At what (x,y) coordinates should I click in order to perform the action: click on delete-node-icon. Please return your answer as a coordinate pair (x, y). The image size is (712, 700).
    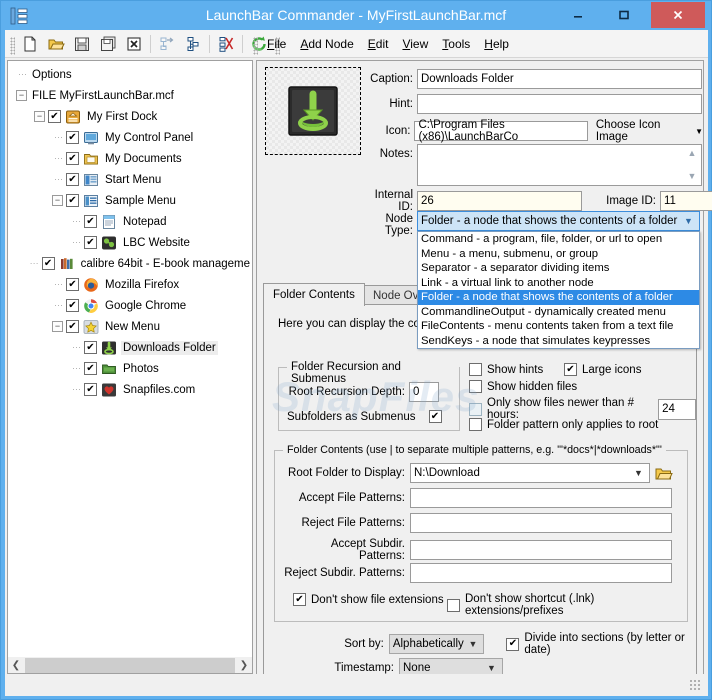
    Looking at the image, I should click on (226, 44).